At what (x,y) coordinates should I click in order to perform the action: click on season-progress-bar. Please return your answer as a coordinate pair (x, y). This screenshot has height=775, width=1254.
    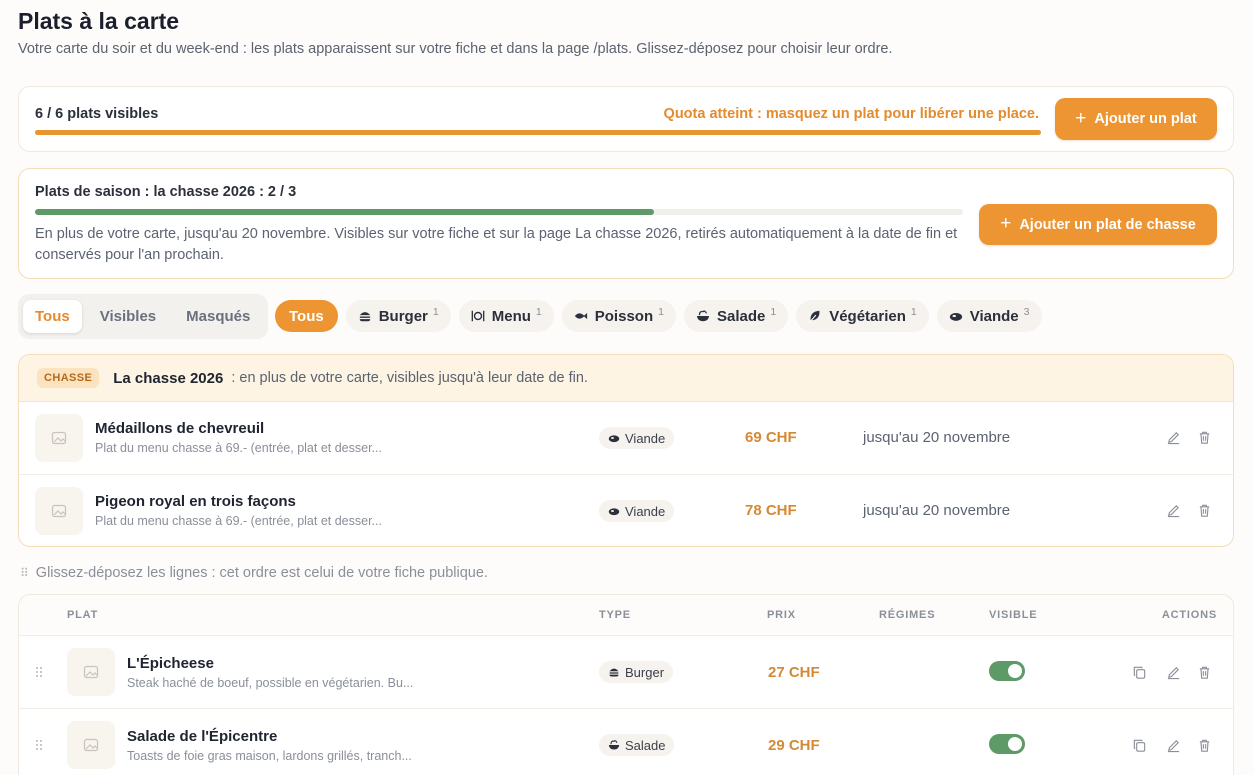
    Looking at the image, I should click on (499, 212).